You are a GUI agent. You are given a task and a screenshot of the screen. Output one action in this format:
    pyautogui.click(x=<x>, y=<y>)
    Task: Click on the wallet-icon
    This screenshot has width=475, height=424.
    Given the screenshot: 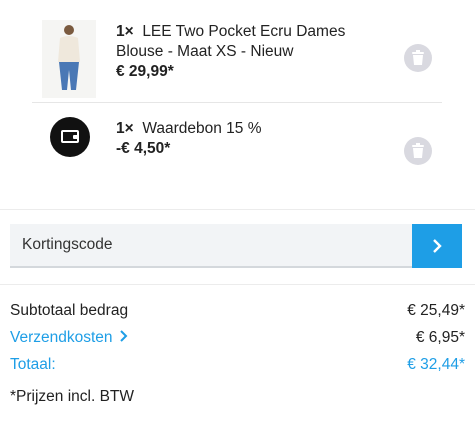 What is the action you would take?
    pyautogui.click(x=70, y=137)
    